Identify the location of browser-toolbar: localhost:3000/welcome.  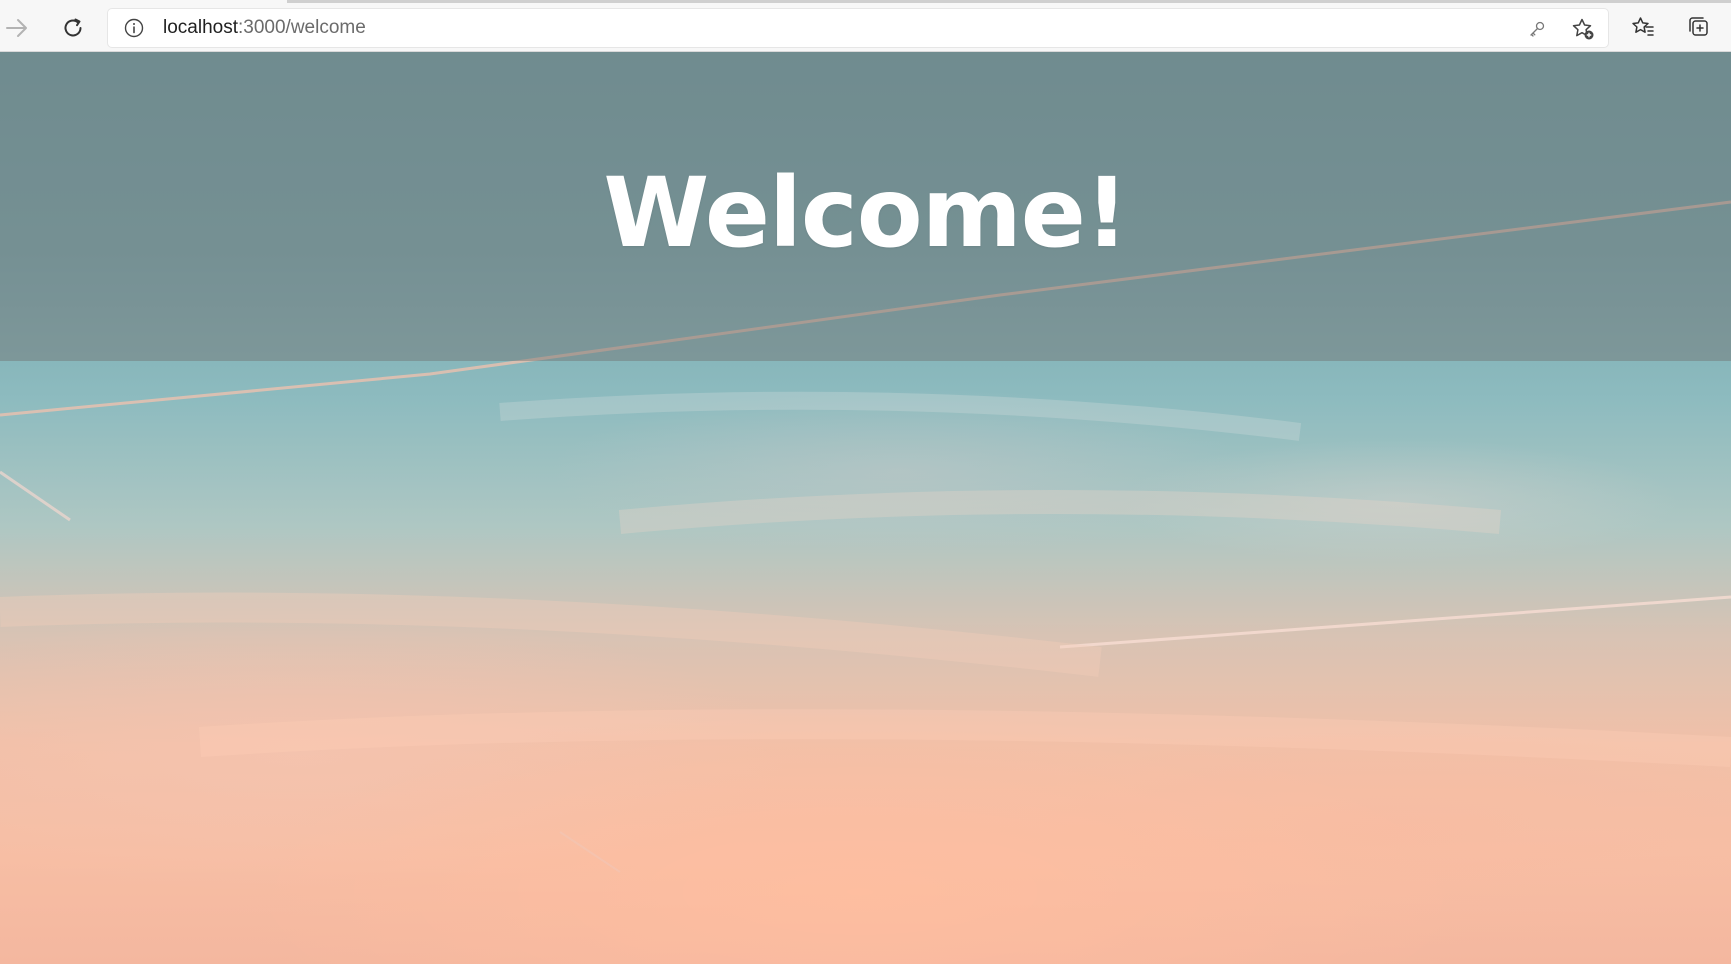
(865, 26).